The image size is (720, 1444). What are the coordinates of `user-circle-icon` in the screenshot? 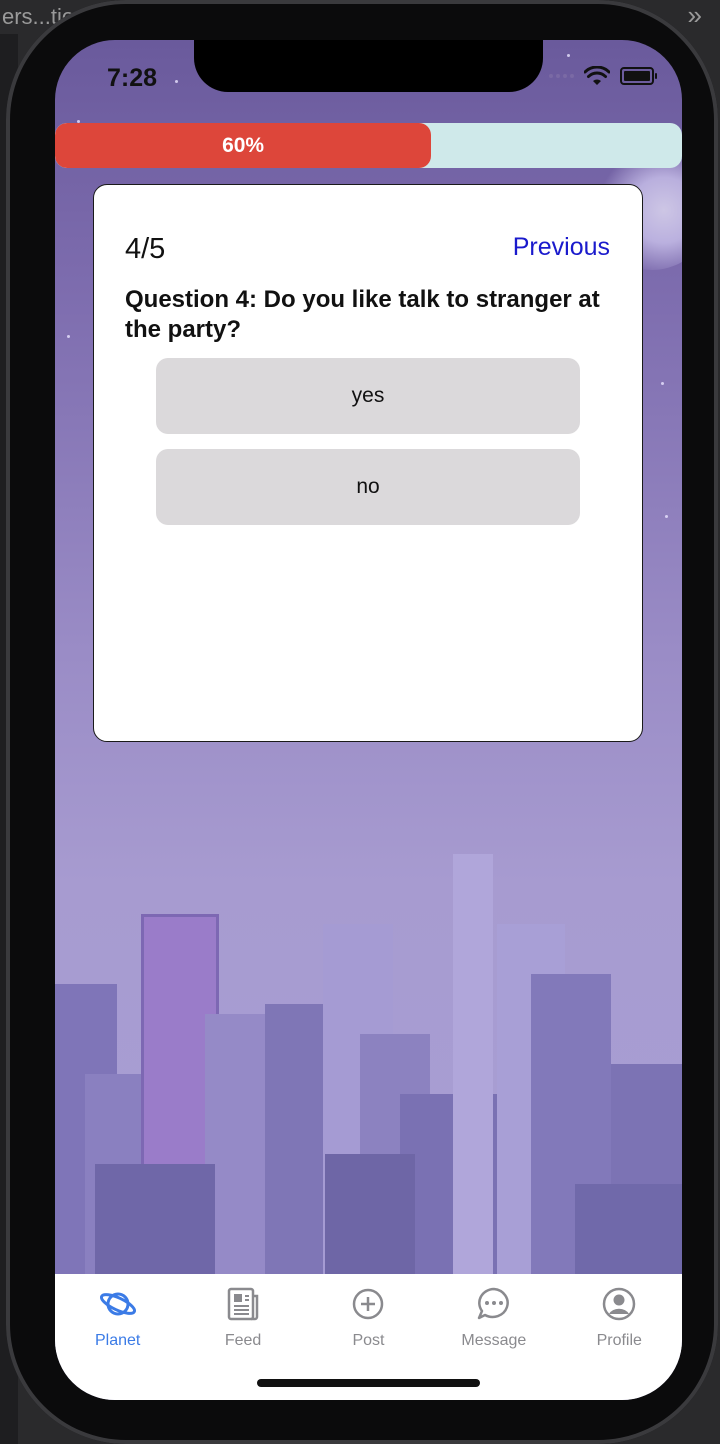 It's located at (619, 1304).